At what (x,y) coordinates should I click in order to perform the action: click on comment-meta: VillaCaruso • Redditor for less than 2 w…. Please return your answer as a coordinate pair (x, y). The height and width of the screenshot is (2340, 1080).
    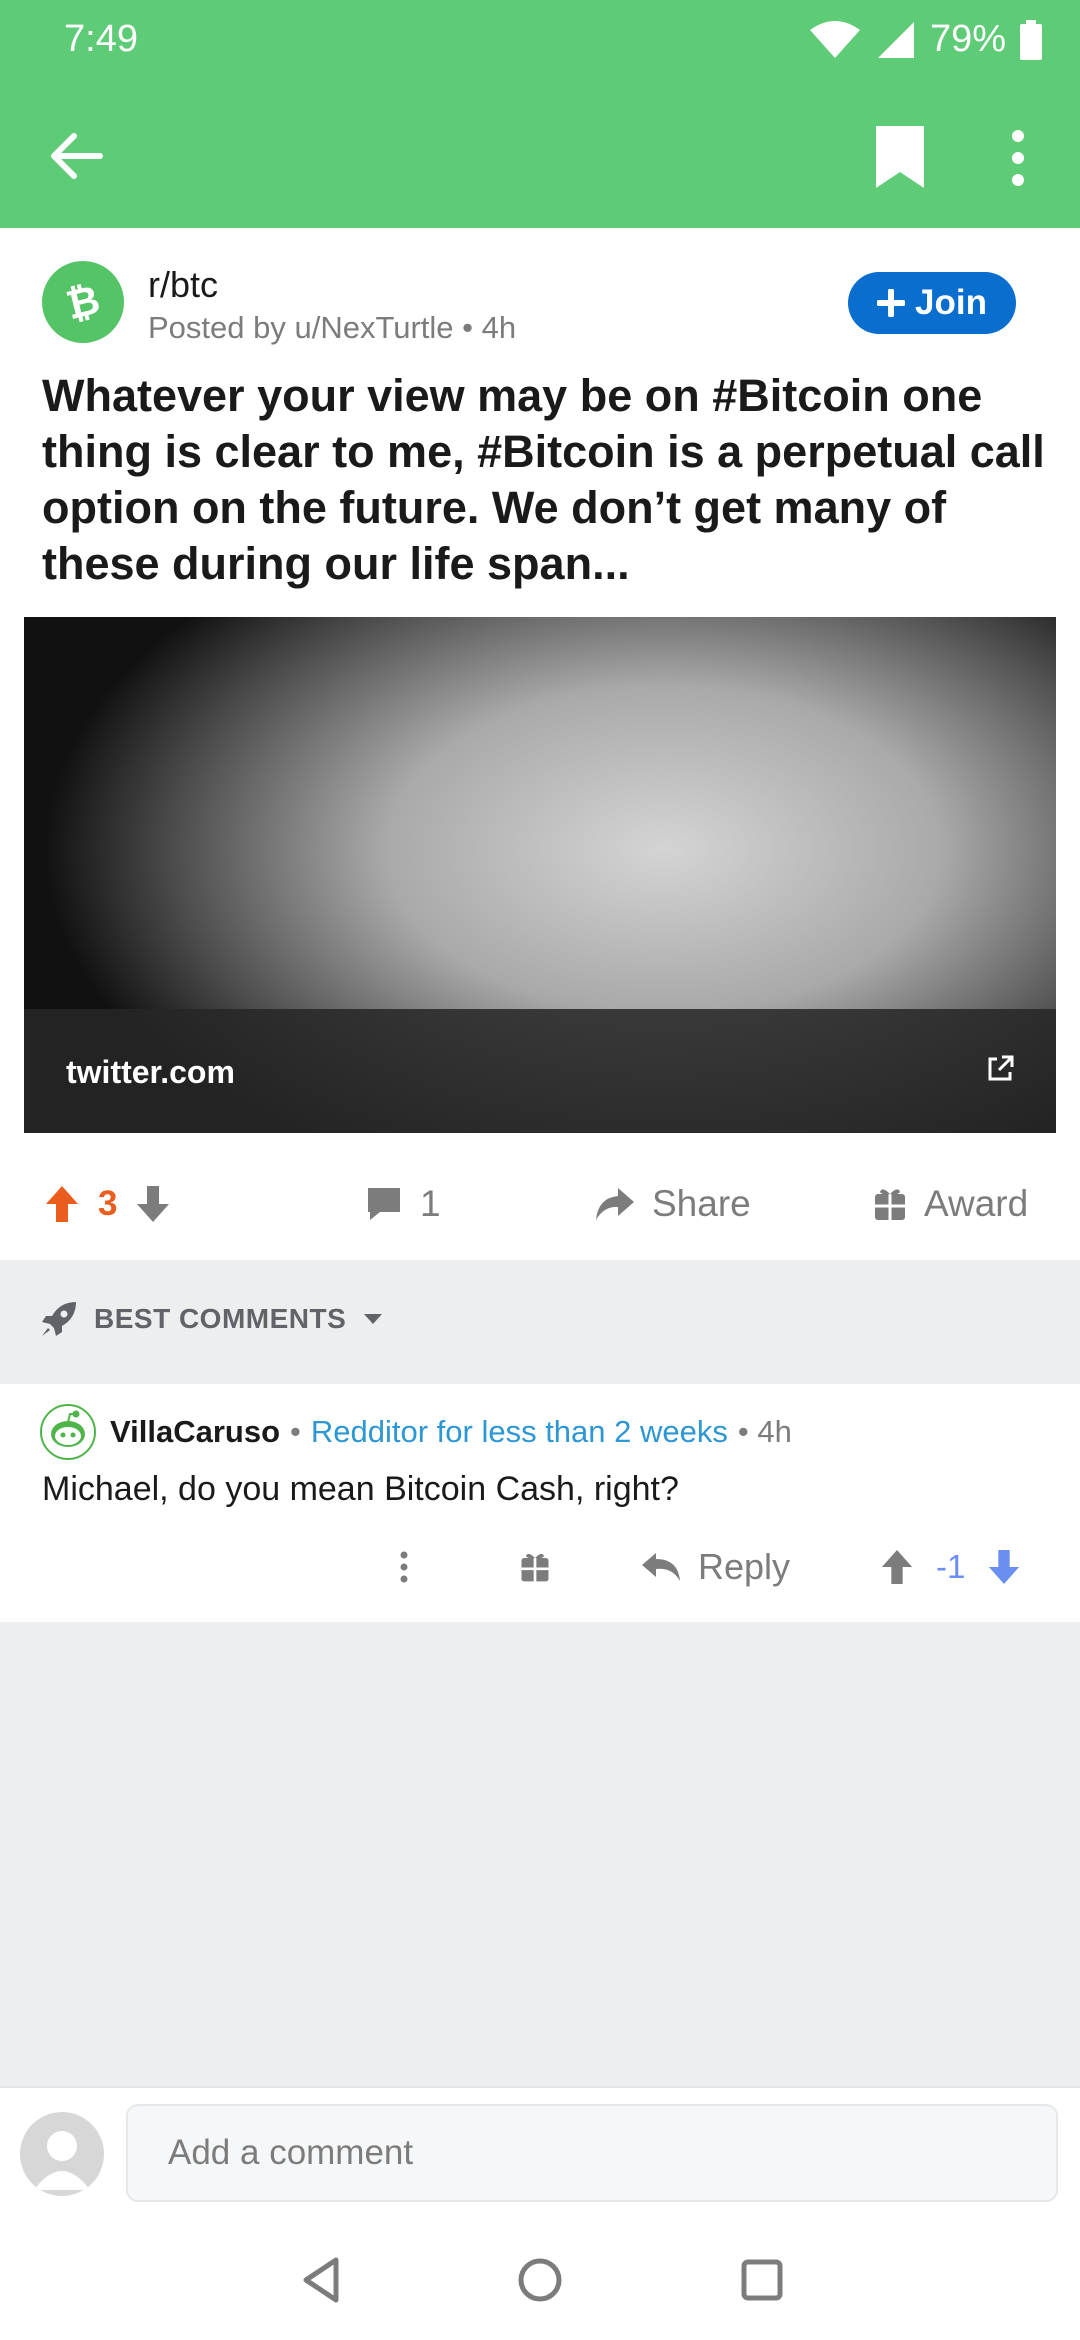
    Looking at the image, I should click on (451, 1432).